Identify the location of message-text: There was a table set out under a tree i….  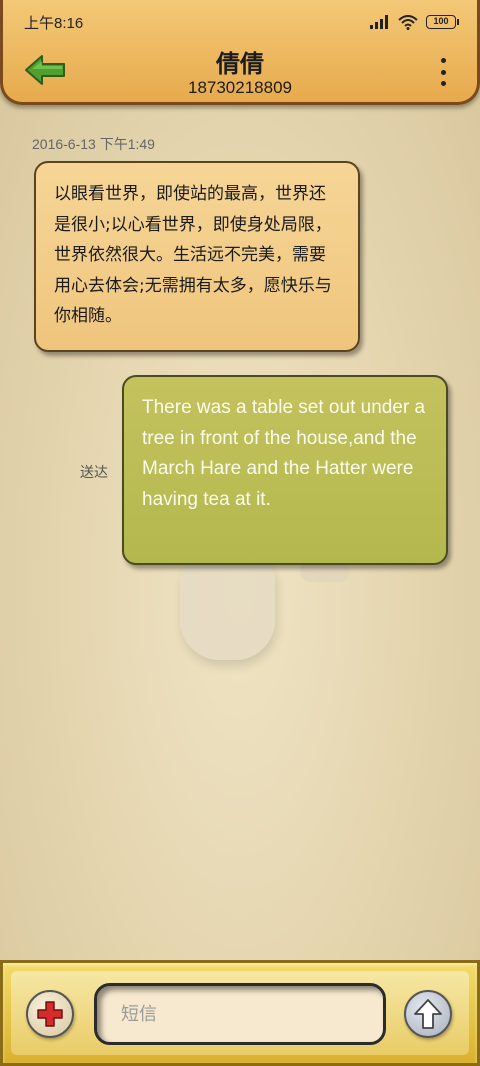
(284, 453).